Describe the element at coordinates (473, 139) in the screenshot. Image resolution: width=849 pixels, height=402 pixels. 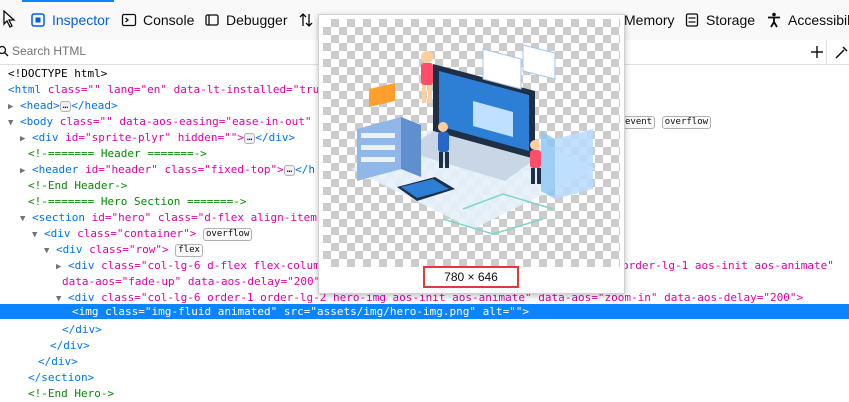
I see `hero-illustration-image` at that location.